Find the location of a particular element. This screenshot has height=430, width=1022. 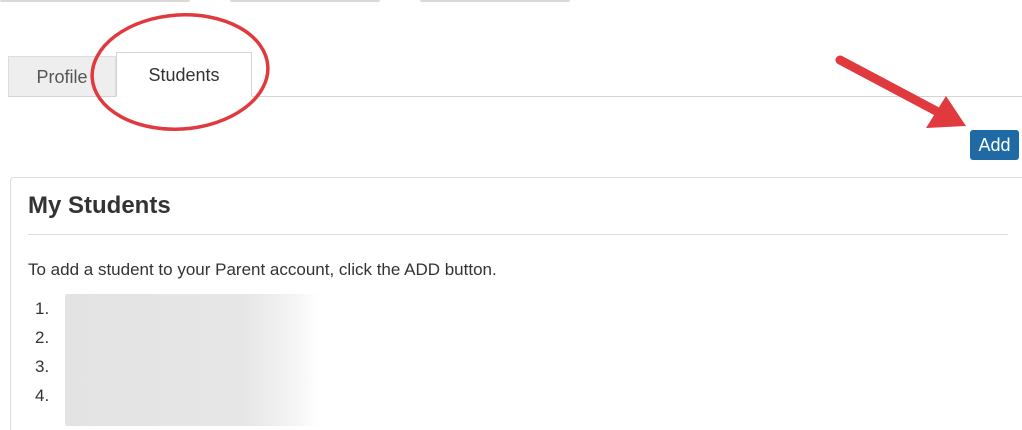

list-item: 2. is located at coordinates (42, 337).